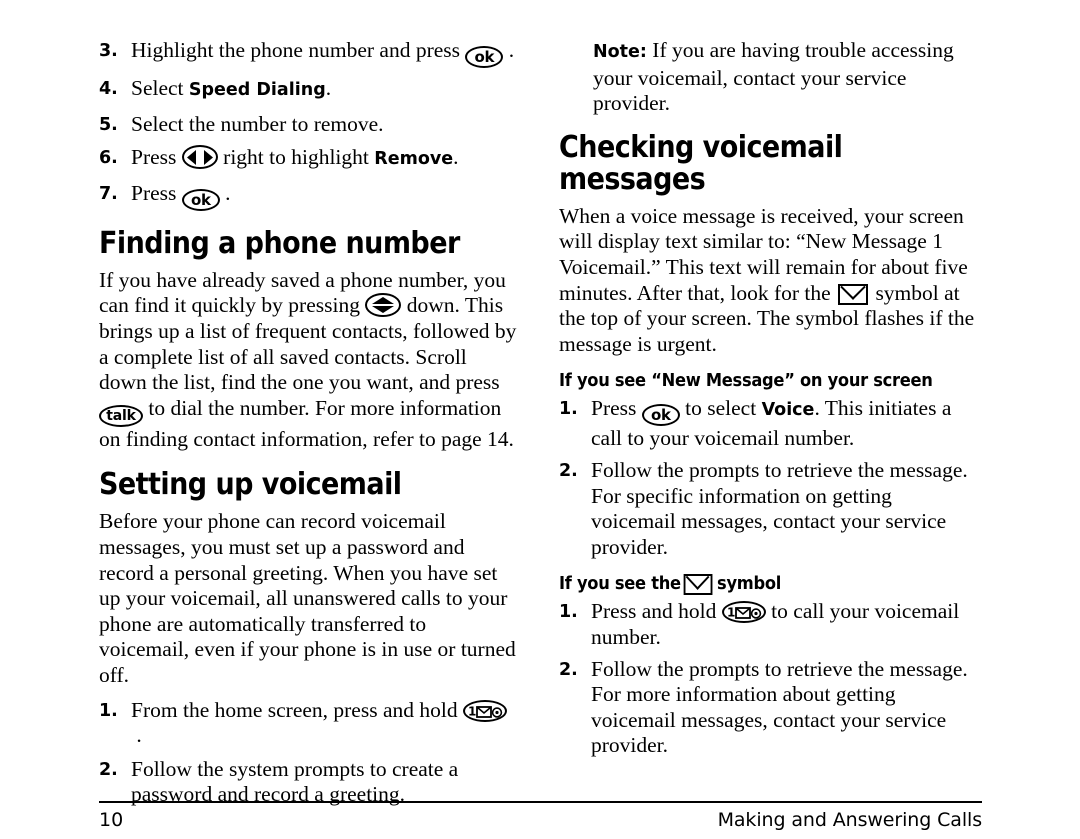 This screenshot has height=839, width=1080. I want to click on list-item: 7. Press ok ., so click(308, 196).